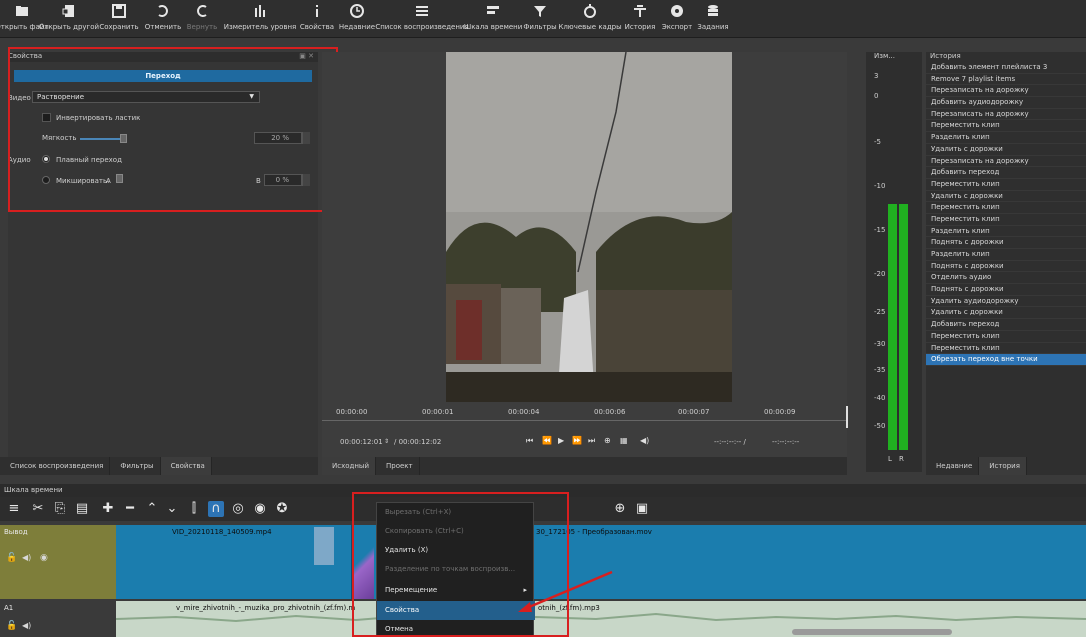  What do you see at coordinates (44, 558) in the screenshot?
I see `eye-icon: ◉` at bounding box center [44, 558].